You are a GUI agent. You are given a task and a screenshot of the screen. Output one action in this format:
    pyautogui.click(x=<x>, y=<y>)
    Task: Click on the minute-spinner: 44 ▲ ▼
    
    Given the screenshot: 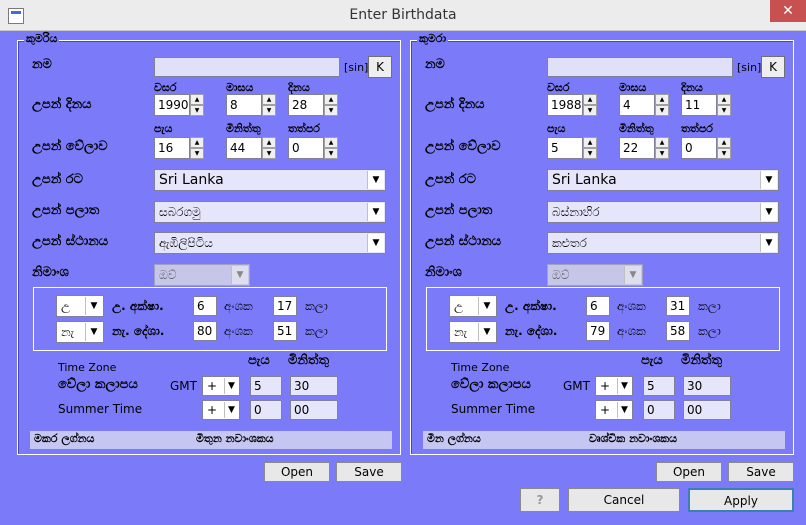 What is the action you would take?
    pyautogui.click(x=251, y=148)
    